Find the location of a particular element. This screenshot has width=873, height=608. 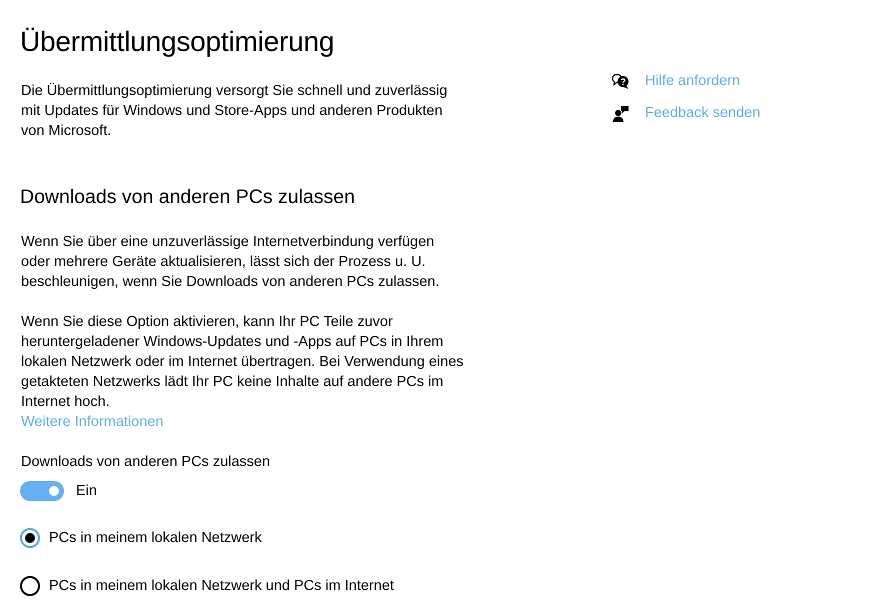

paragraph-text: Wenn Sie diese Option aktivieren, kann Ihr PC Teile zuvor heruntergeladener Windows-Updates und -Apps auf PCs in Ihrem lokalen Netzwerk oder im Internet übertragen. Bei Verwendung eines getakteten Netzwerks lädt Ihr PC keine Inhalte auf andere PCs im Internet hoch. is located at coordinates (242, 362).